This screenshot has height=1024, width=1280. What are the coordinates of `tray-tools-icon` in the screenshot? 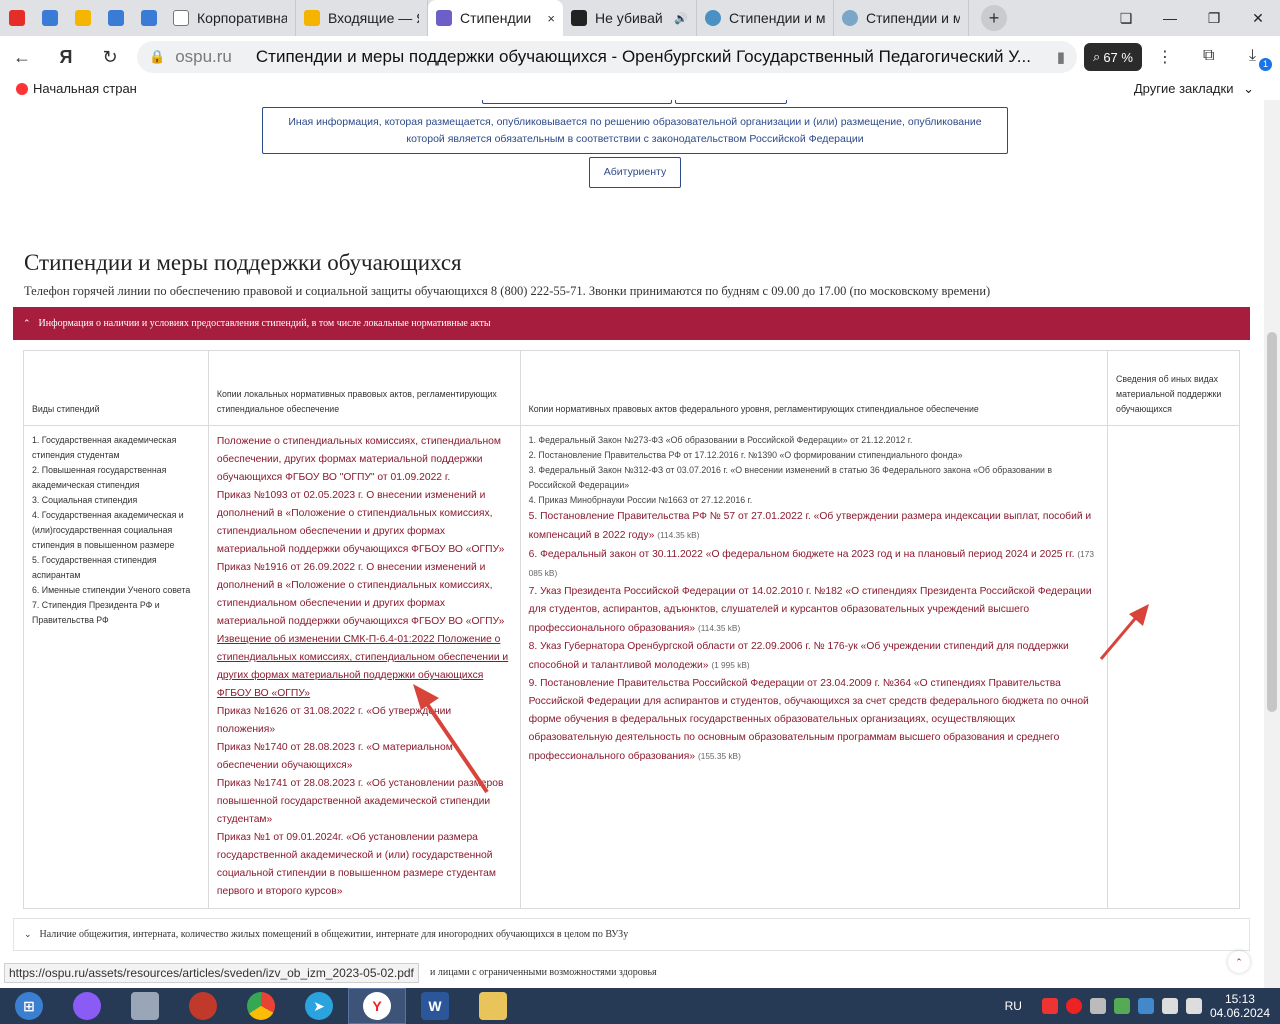 It's located at (1097, 1006).